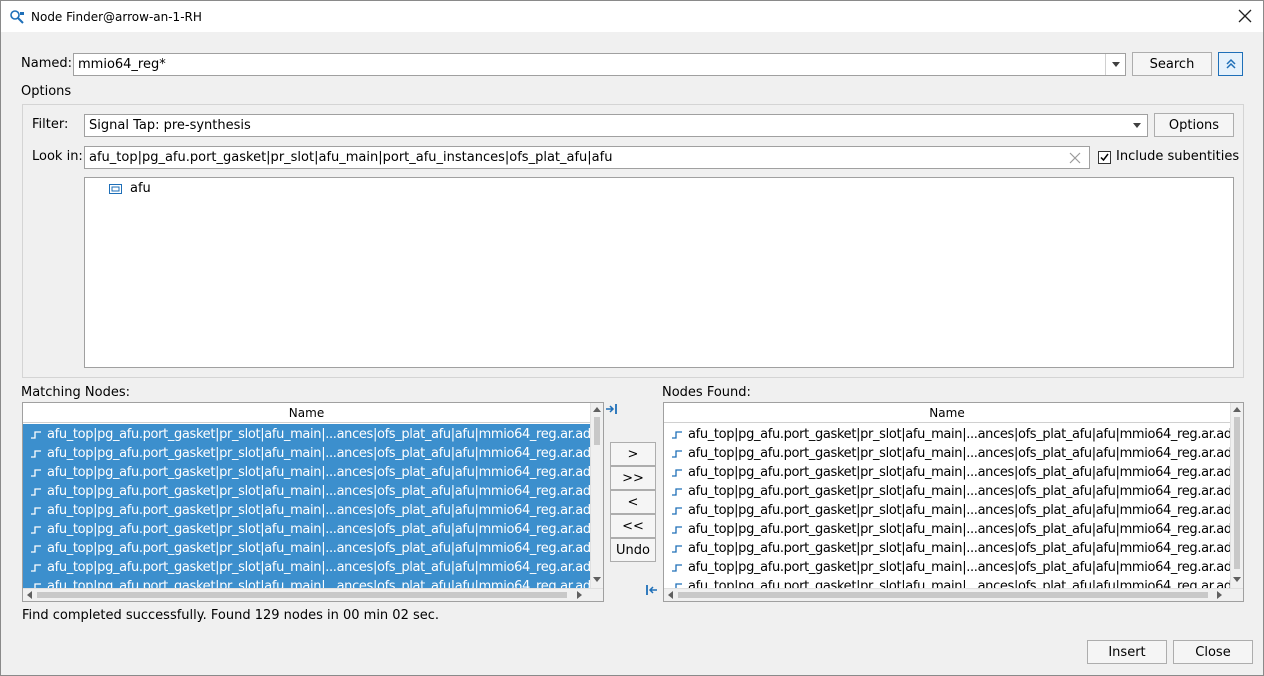  I want to click on tree-item-label: afu, so click(140, 188).